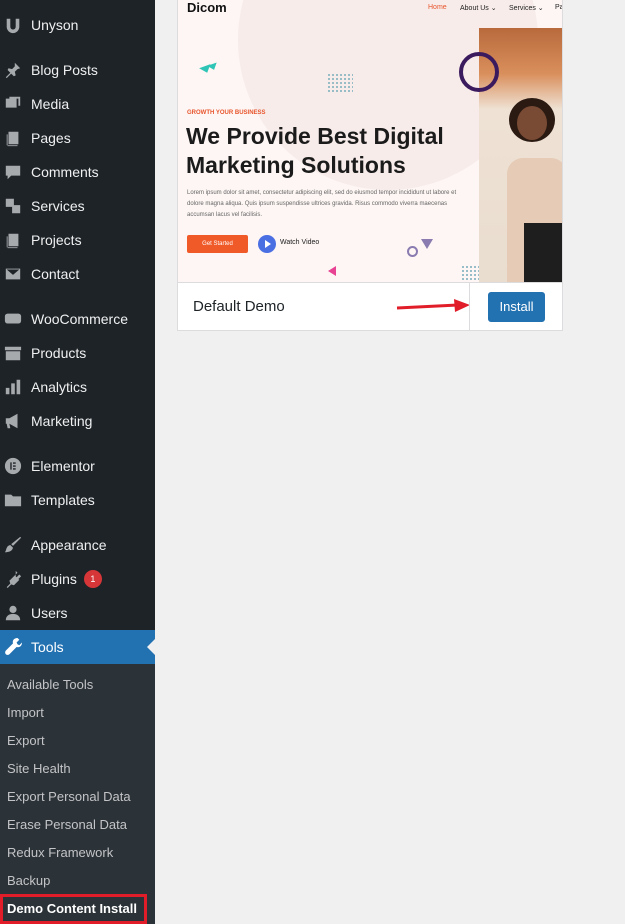 The height and width of the screenshot is (924, 625). What do you see at coordinates (13, 104) in the screenshot?
I see `media-icon` at bounding box center [13, 104].